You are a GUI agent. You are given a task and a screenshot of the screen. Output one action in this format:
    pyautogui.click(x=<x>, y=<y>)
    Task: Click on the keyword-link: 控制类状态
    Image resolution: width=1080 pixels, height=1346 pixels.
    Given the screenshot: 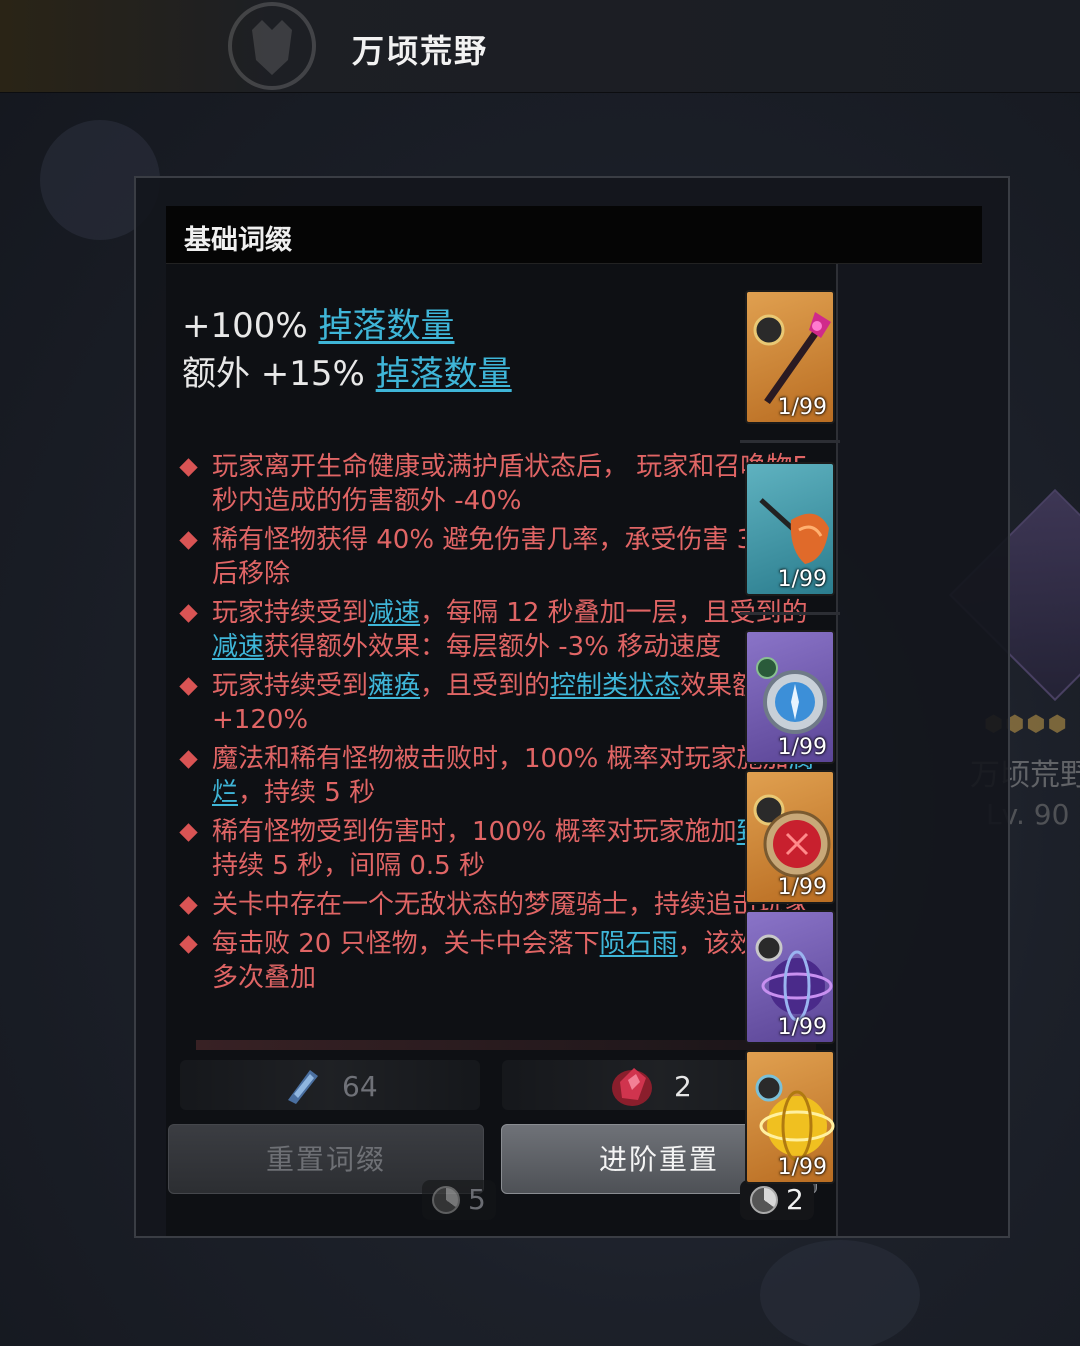 What is the action you would take?
    pyautogui.click(x=615, y=686)
    